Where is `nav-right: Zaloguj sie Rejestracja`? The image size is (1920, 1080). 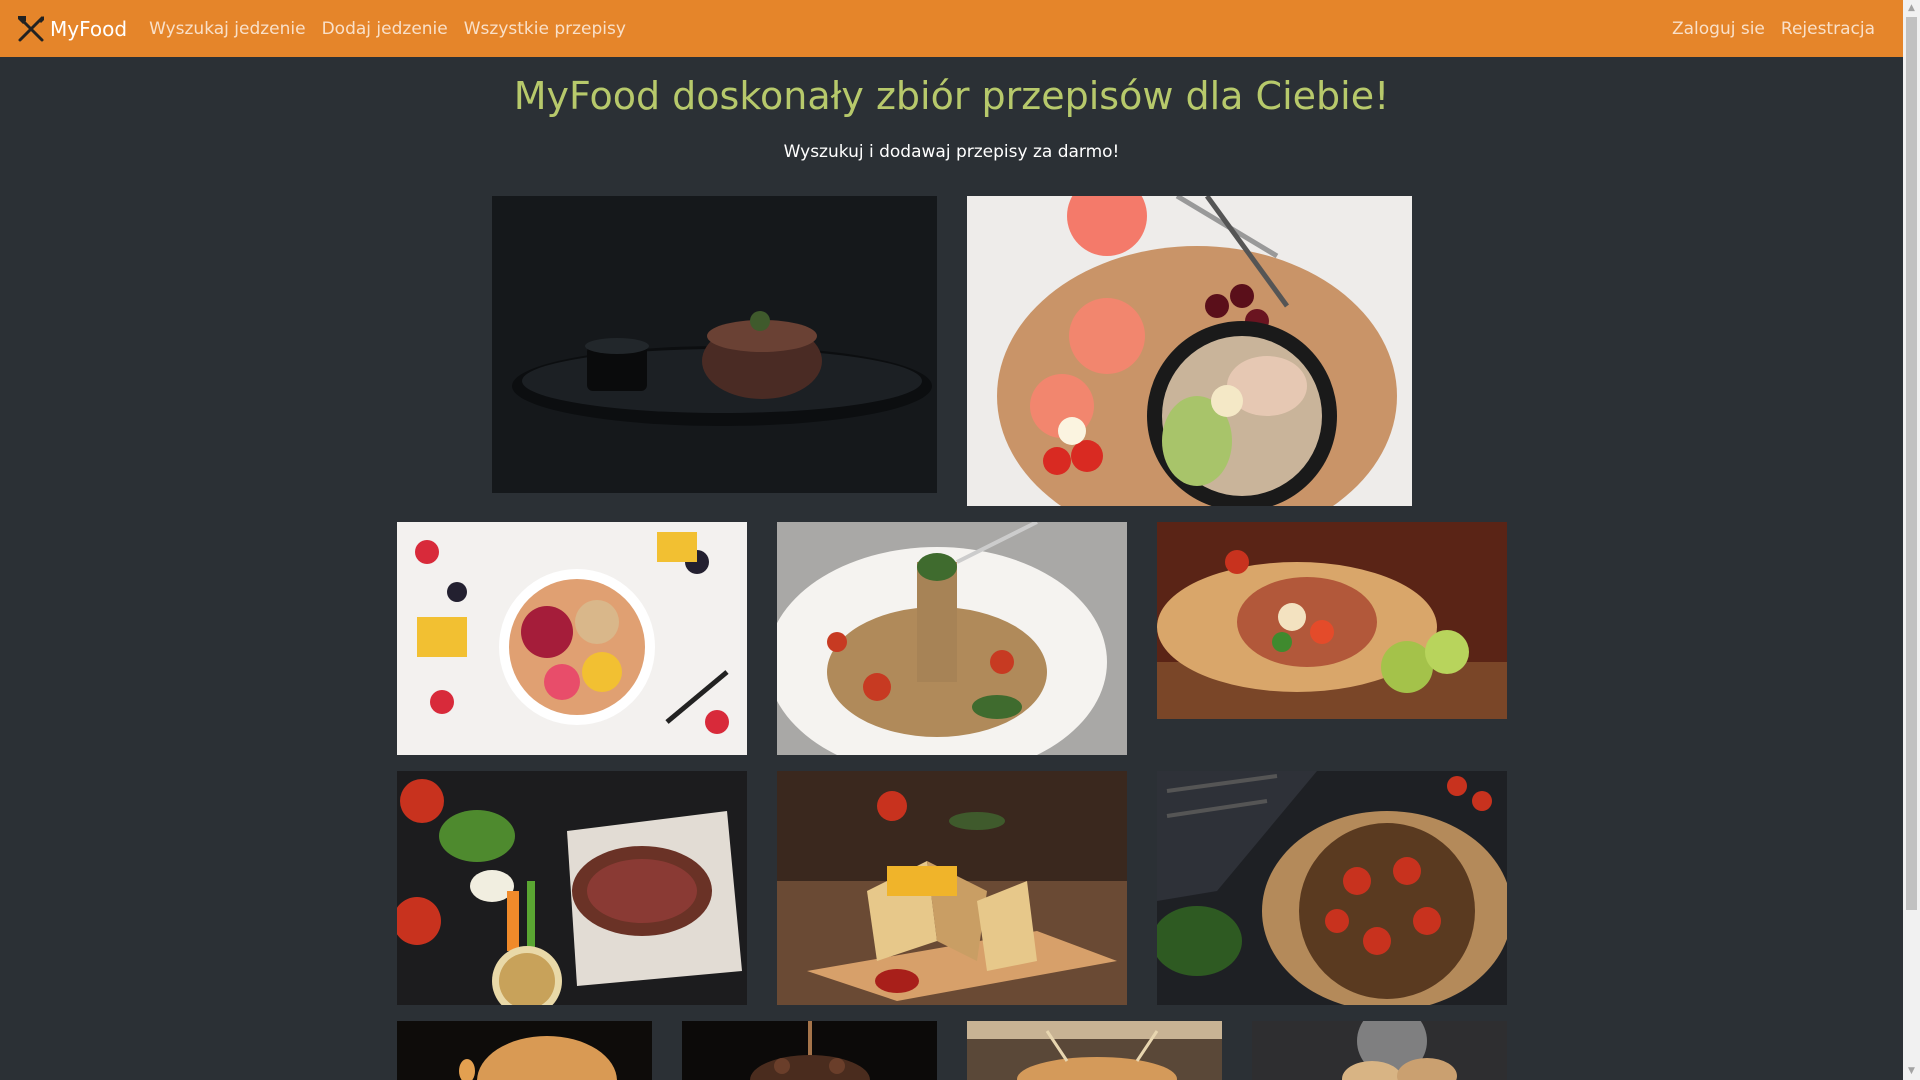
nav-right: Zaloguj sie Rejestracja is located at coordinates (1773, 29).